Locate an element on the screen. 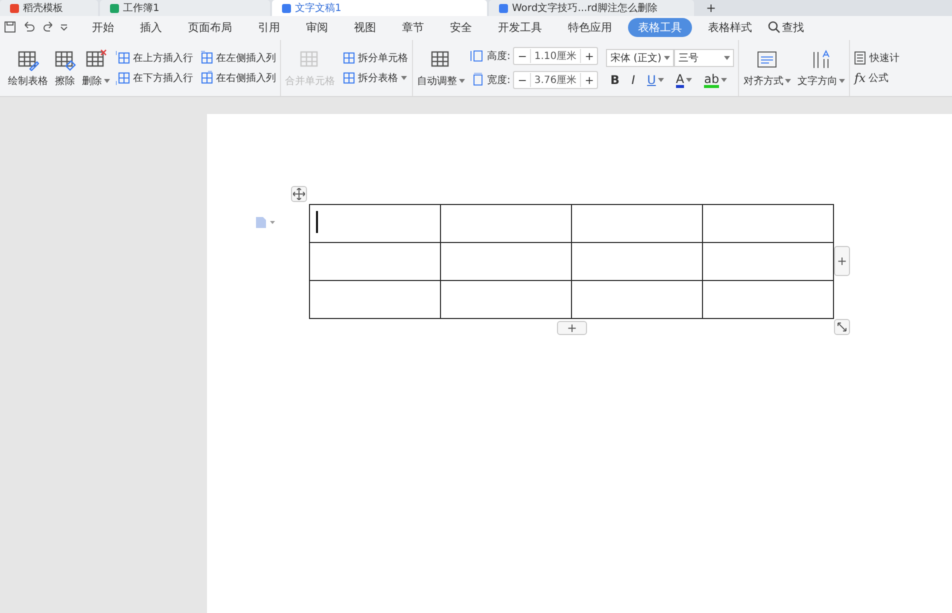 This screenshot has height=613, width=952. draw-table-button: 绘制表格 is located at coordinates (28, 68).